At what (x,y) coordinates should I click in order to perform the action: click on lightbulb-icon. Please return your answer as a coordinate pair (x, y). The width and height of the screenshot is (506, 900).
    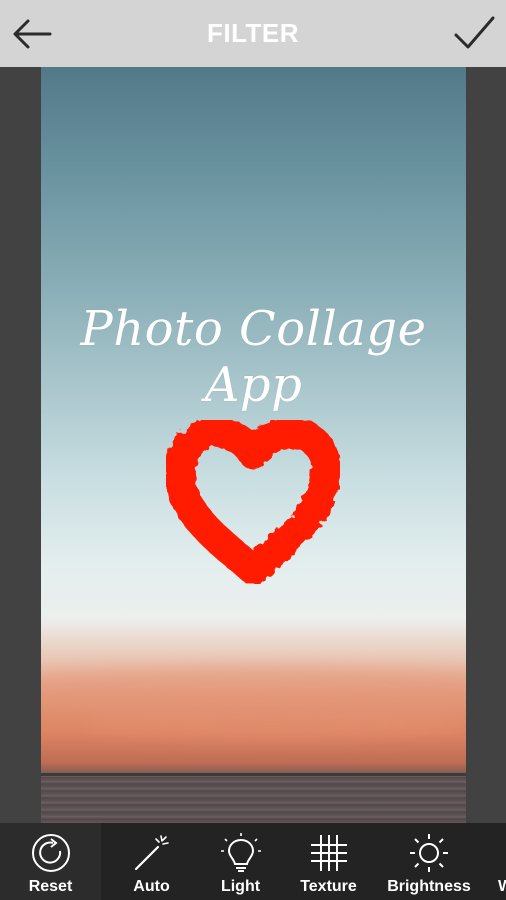
    Looking at the image, I should click on (240, 852).